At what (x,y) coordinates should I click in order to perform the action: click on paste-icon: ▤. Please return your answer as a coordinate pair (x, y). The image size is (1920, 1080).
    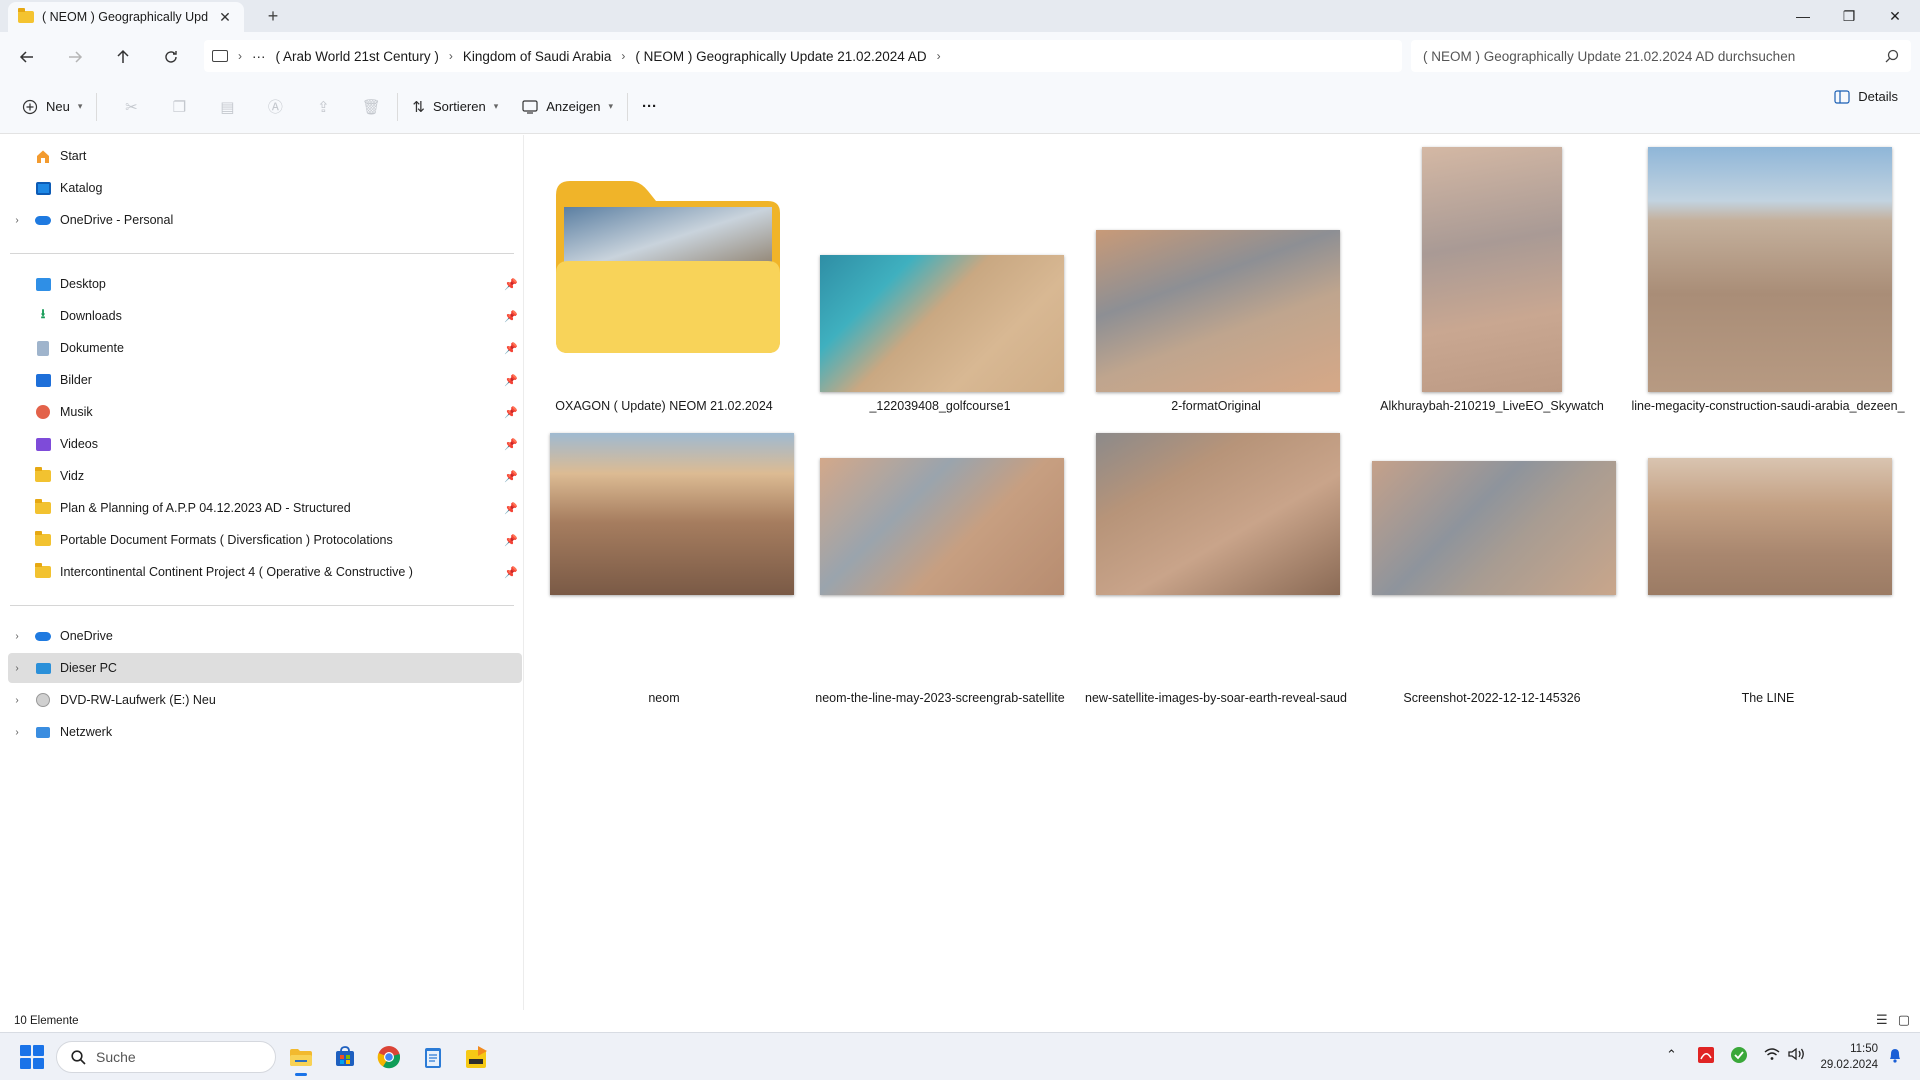
    Looking at the image, I should click on (227, 107).